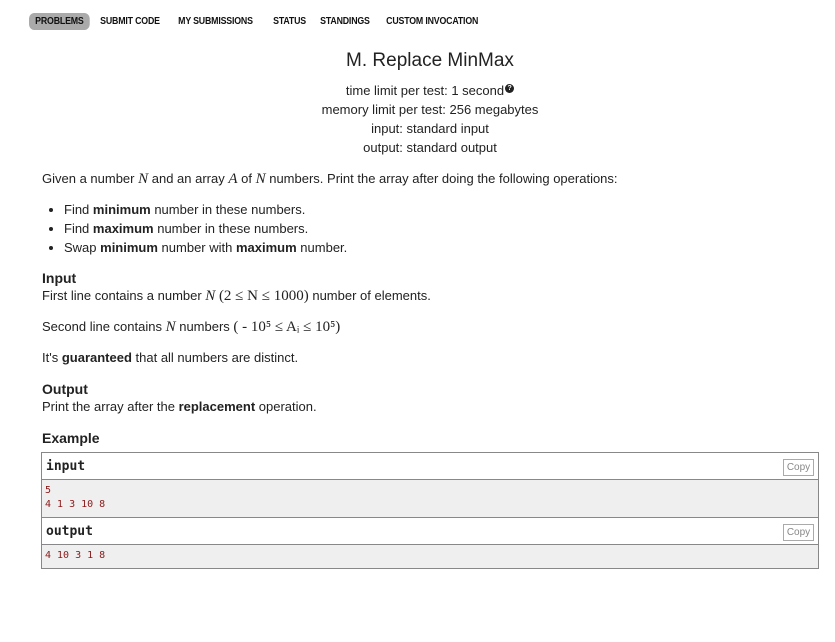 This screenshot has width=835, height=642. I want to click on bullet-text: number., so click(322, 247).